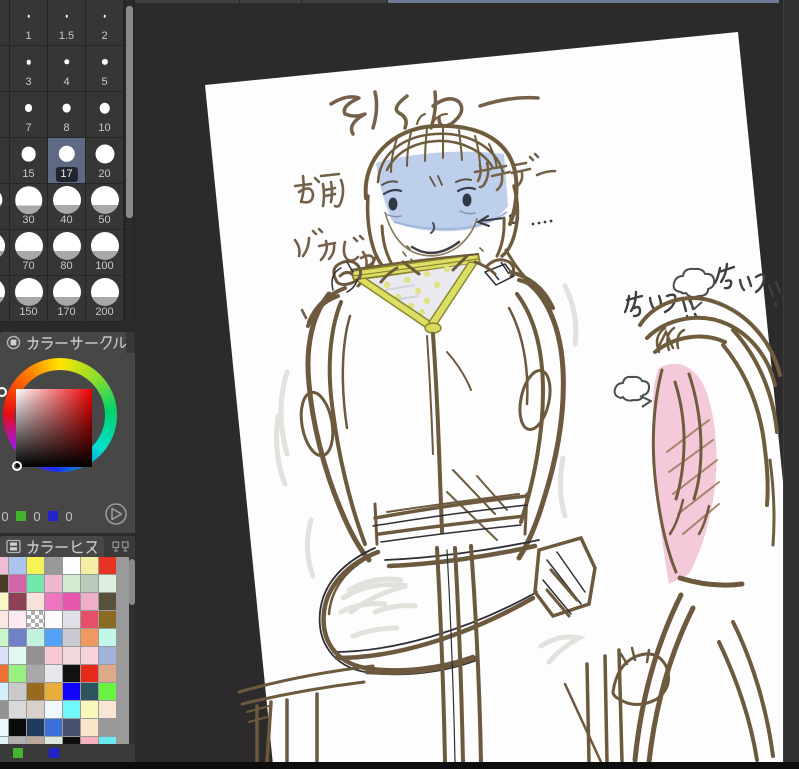 Image resolution: width=799 pixels, height=769 pixels. What do you see at coordinates (29, 69) in the screenshot?
I see `brush-size-cell: 3` at bounding box center [29, 69].